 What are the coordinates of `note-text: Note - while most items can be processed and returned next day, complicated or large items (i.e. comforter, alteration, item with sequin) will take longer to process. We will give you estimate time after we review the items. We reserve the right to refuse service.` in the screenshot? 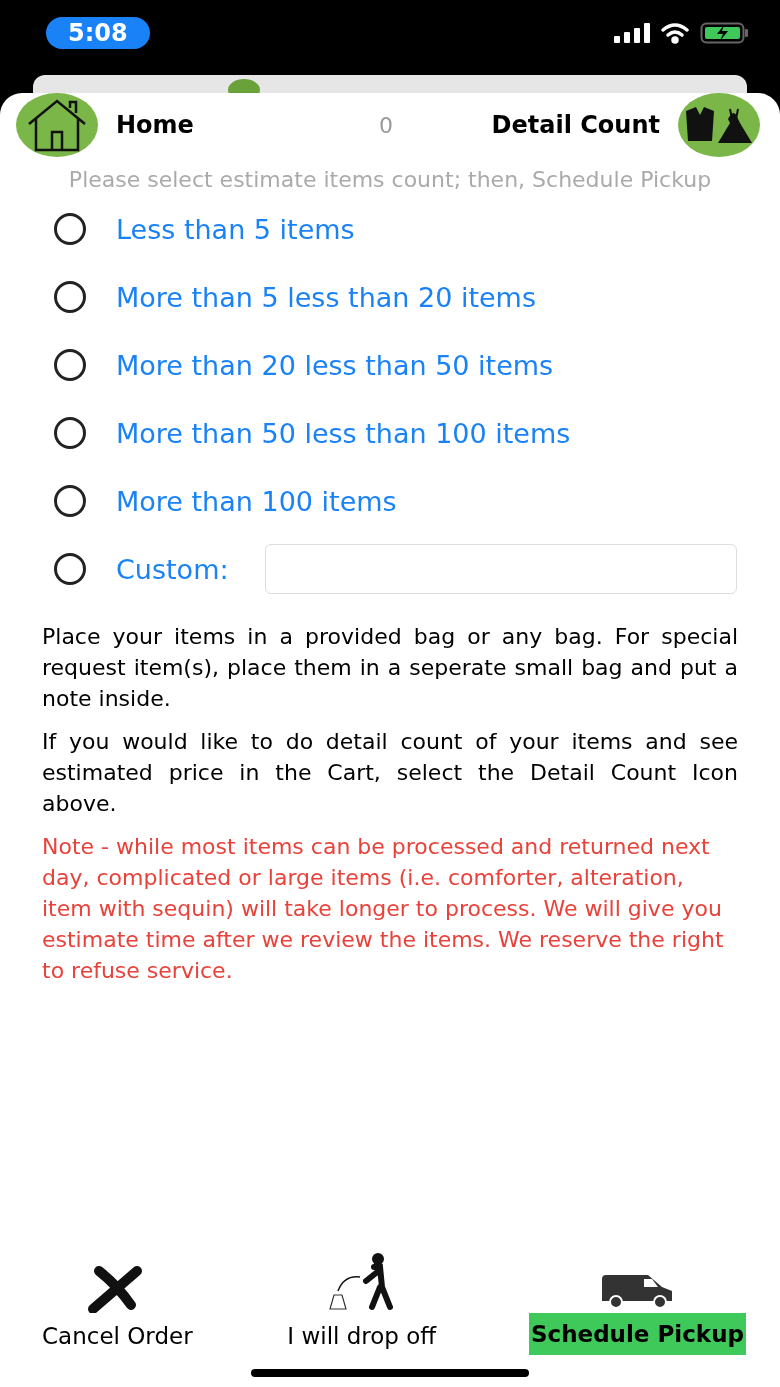 It's located at (383, 909).